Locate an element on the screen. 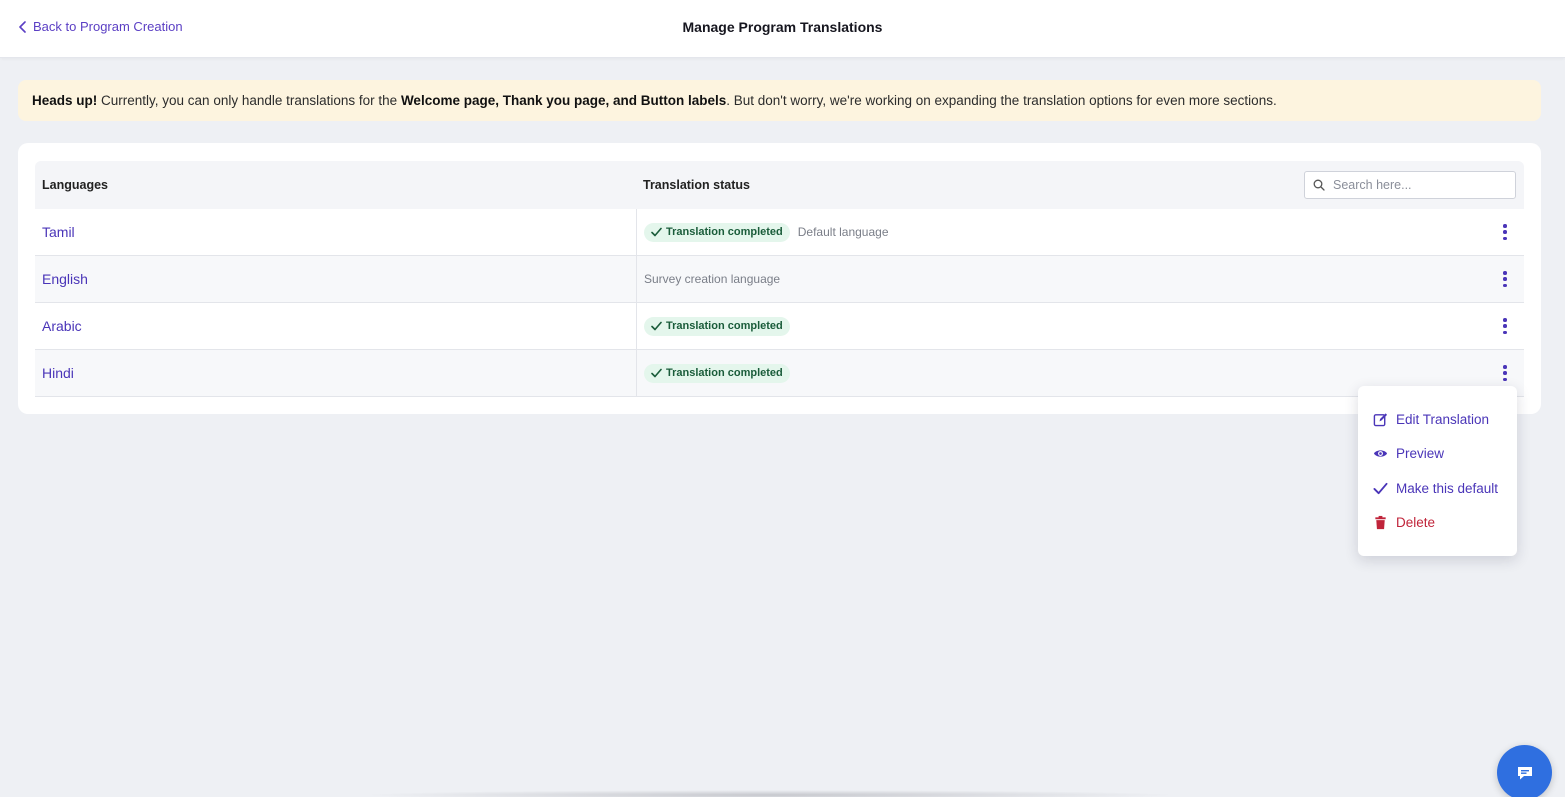 The width and height of the screenshot is (1565, 797). menu-item-make-default: Make this default is located at coordinates (1437, 488).